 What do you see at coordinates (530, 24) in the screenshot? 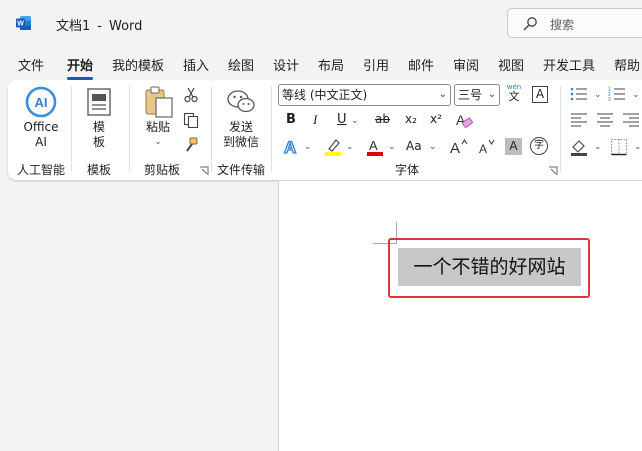
I see `search-icon` at bounding box center [530, 24].